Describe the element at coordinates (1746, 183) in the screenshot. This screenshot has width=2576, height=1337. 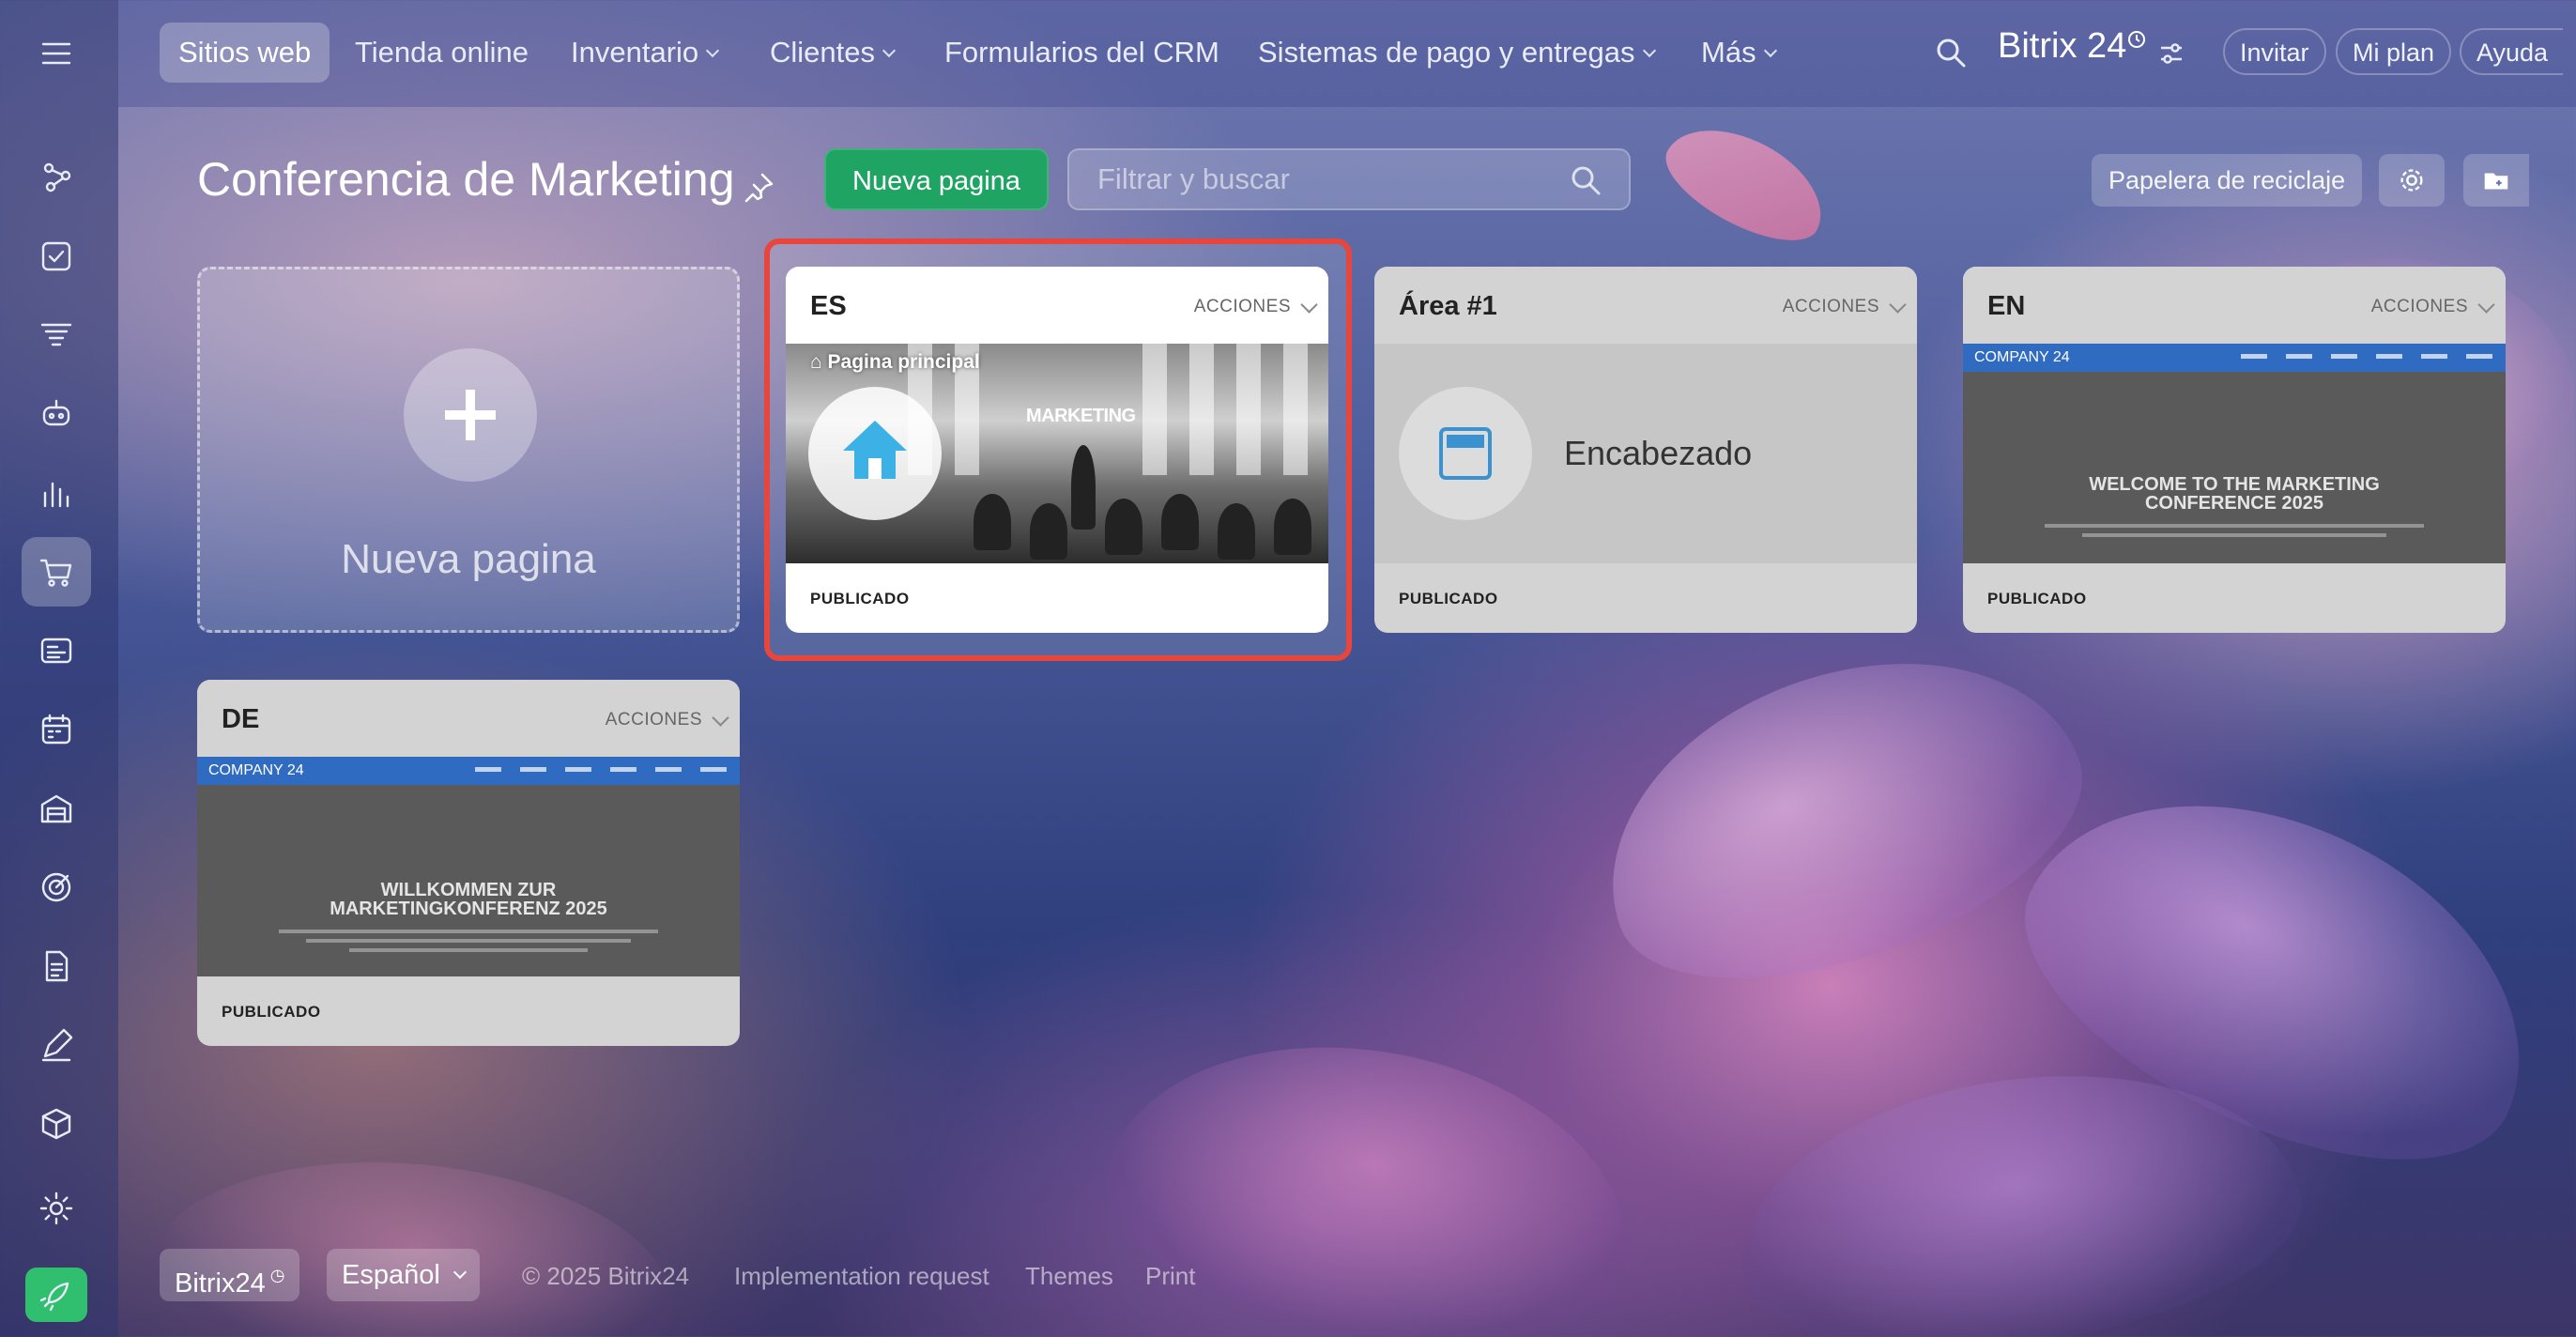
I see `background-petal` at that location.